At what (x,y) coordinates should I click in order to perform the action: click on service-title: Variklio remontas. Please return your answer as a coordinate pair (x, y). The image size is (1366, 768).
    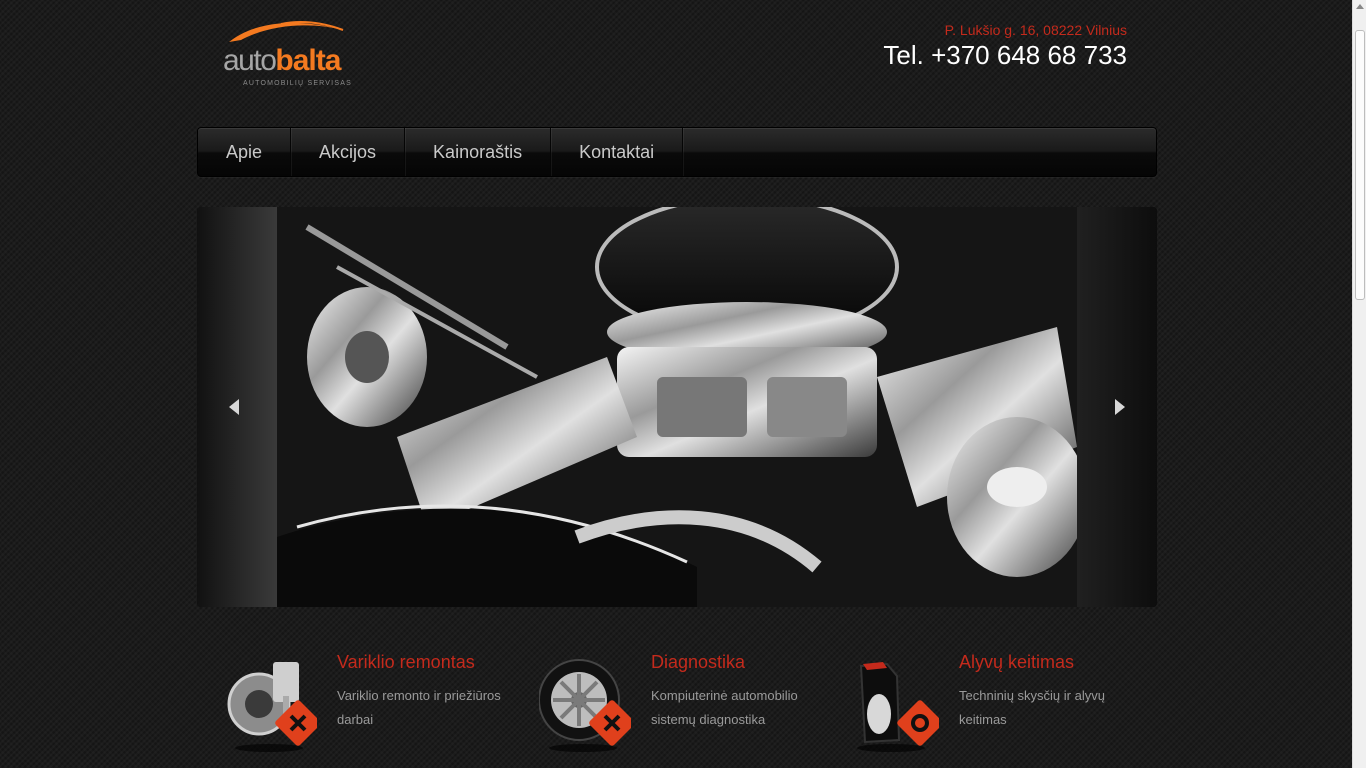
    Looking at the image, I should click on (406, 662).